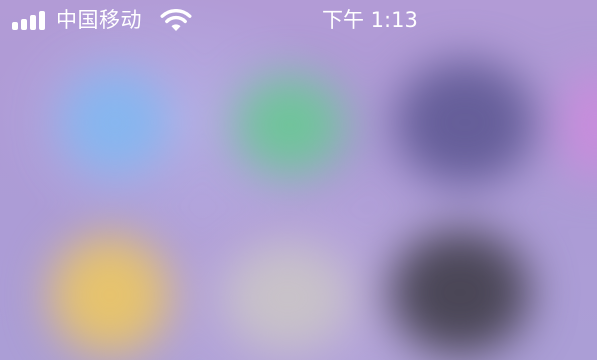 The width and height of the screenshot is (597, 360). I want to click on carrier-name: 中国移动, so click(99, 20).